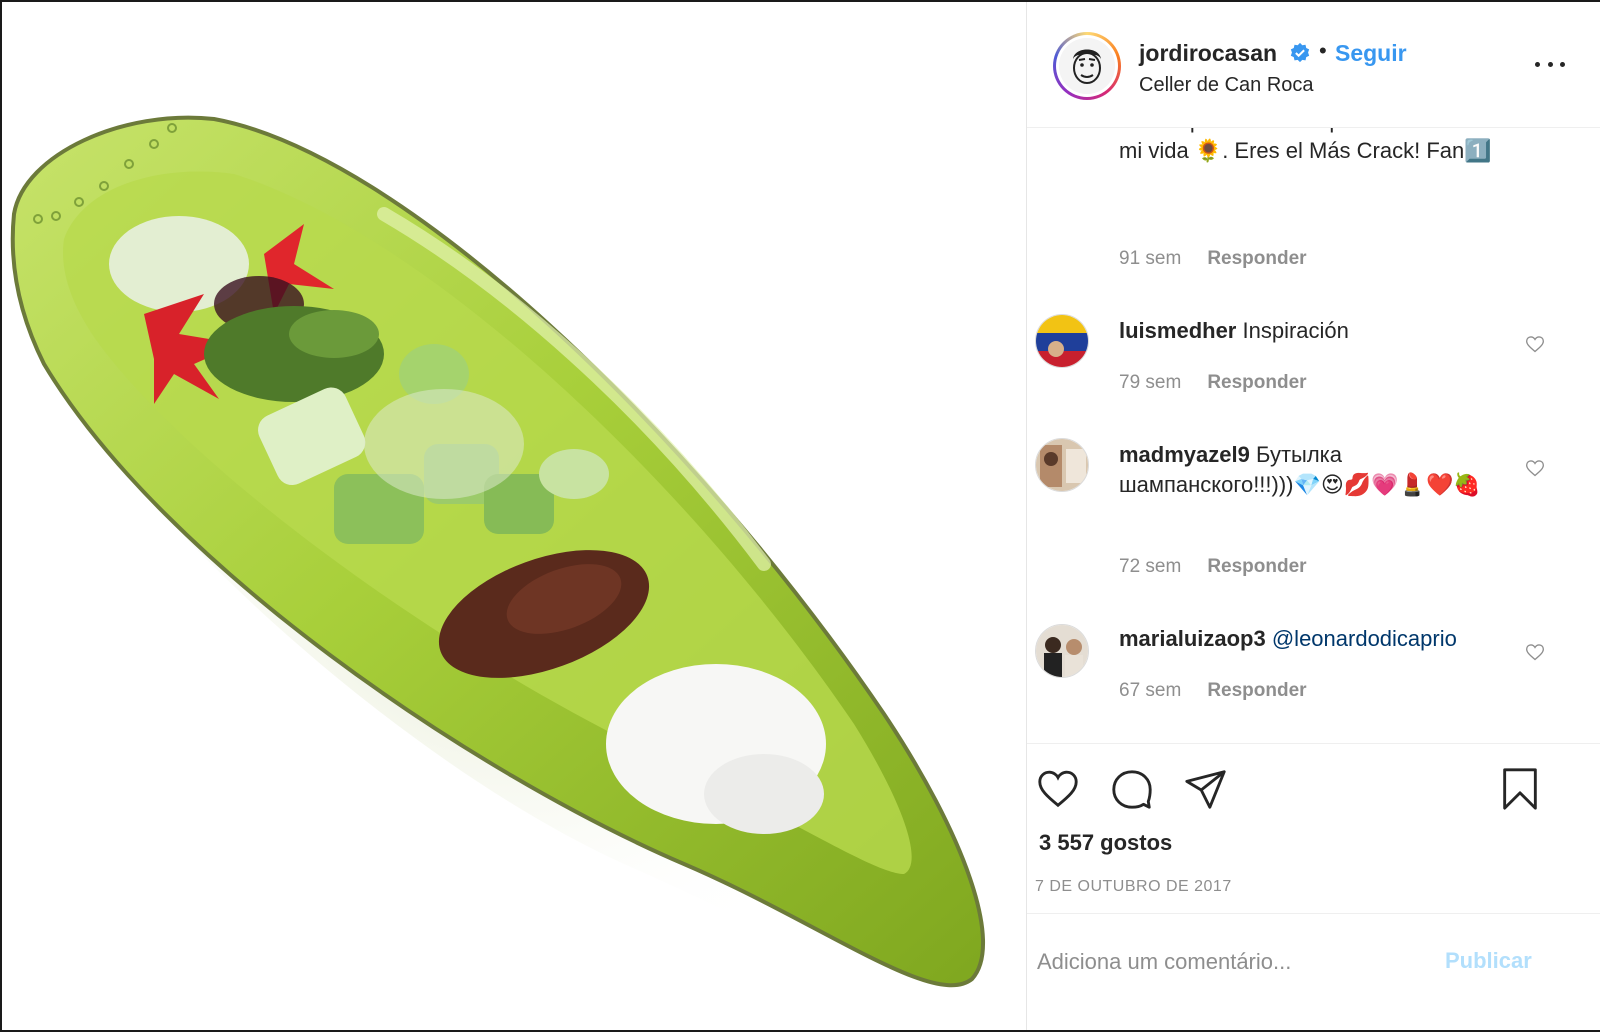 The image size is (1600, 1032). Describe the element at coordinates (1550, 64) in the screenshot. I see `more-options-icon` at that location.